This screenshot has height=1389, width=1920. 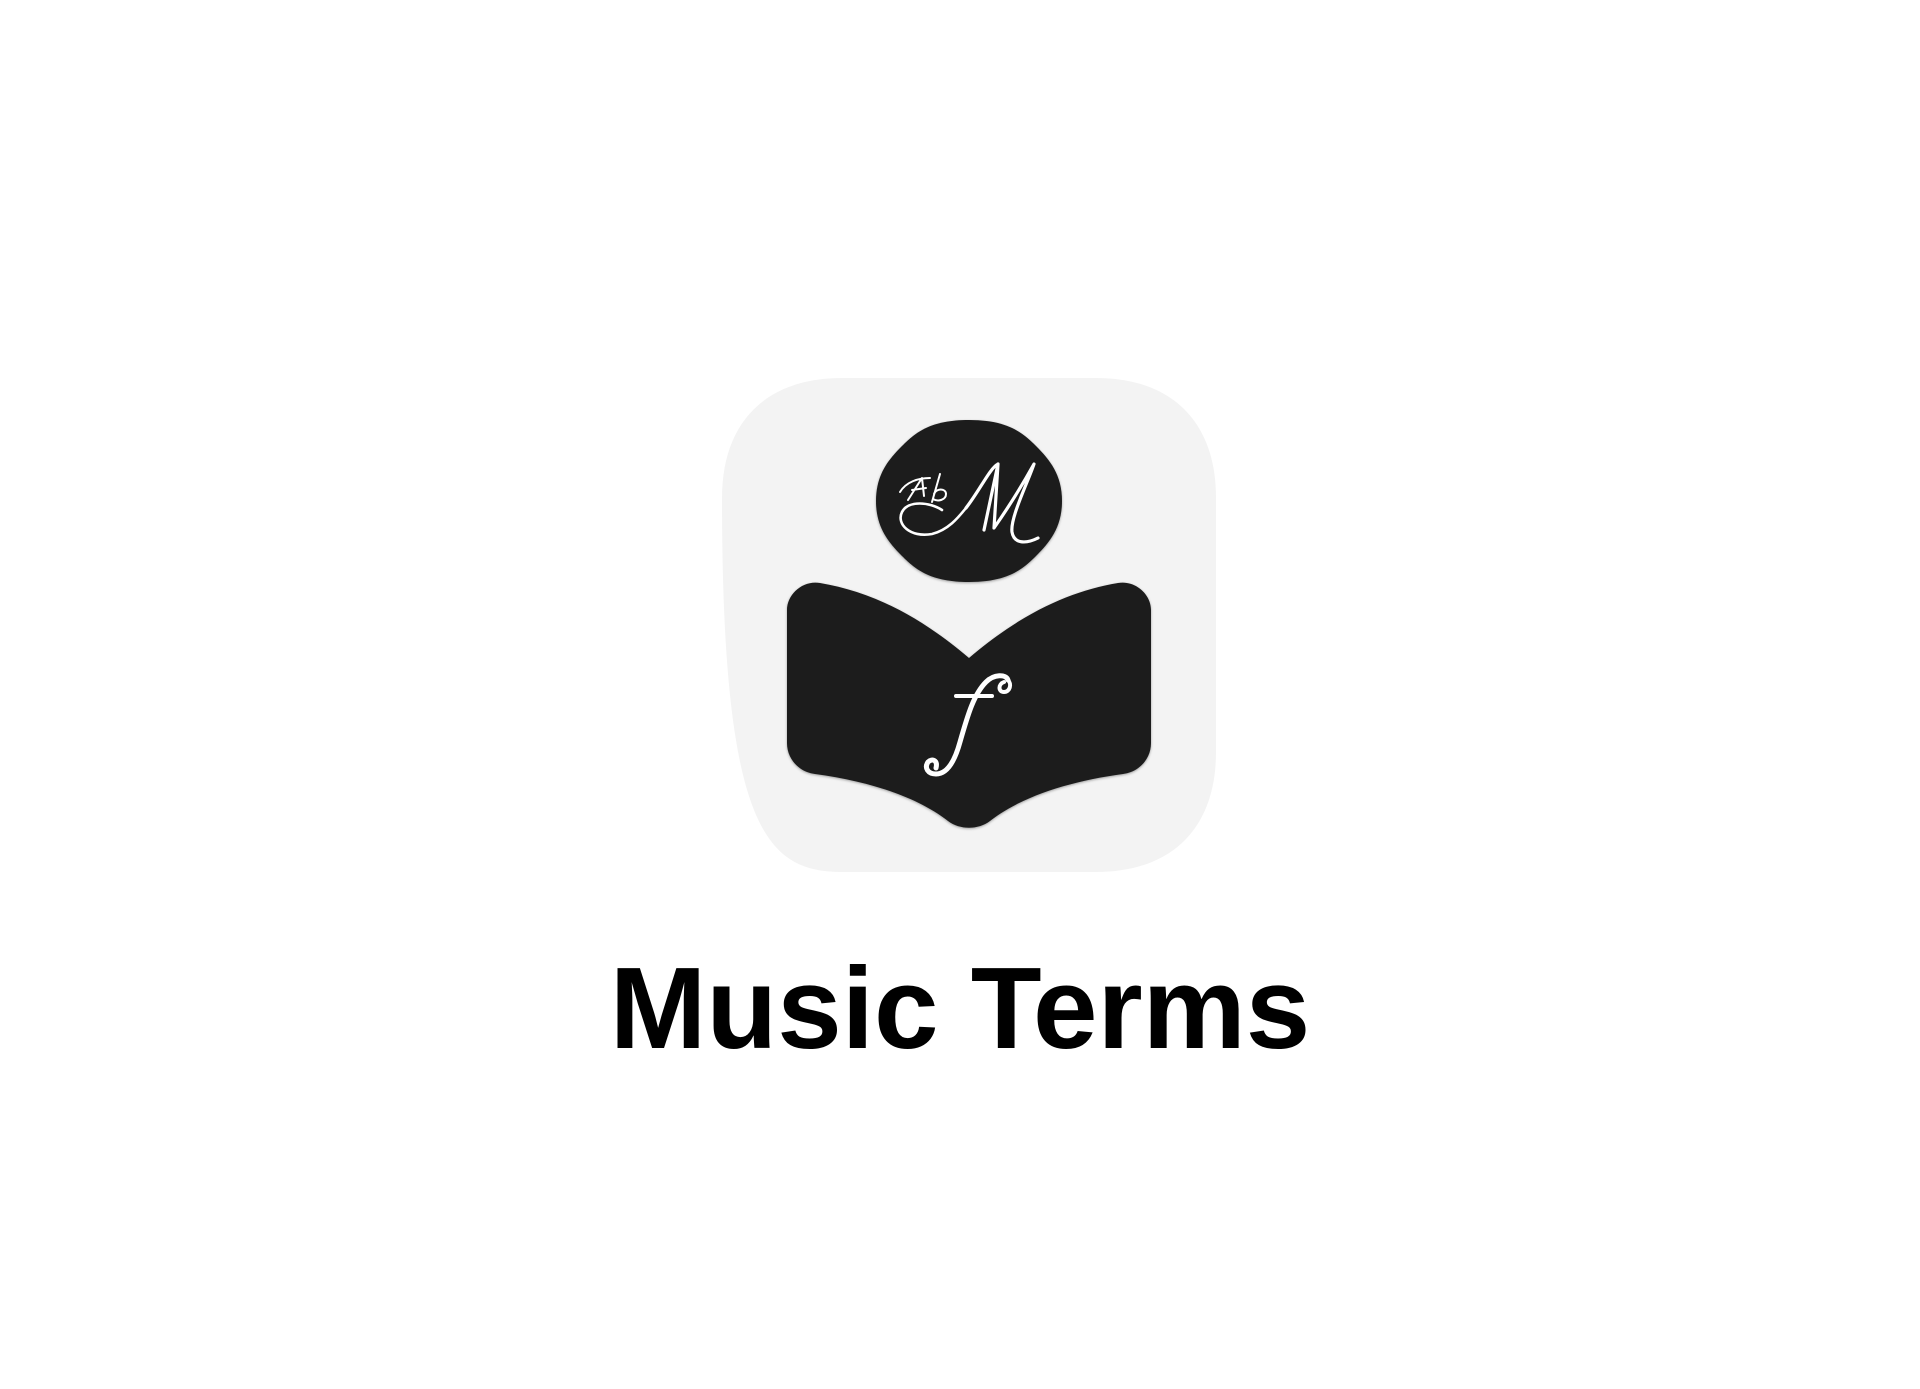 I want to click on app-icon, so click(x=969, y=625).